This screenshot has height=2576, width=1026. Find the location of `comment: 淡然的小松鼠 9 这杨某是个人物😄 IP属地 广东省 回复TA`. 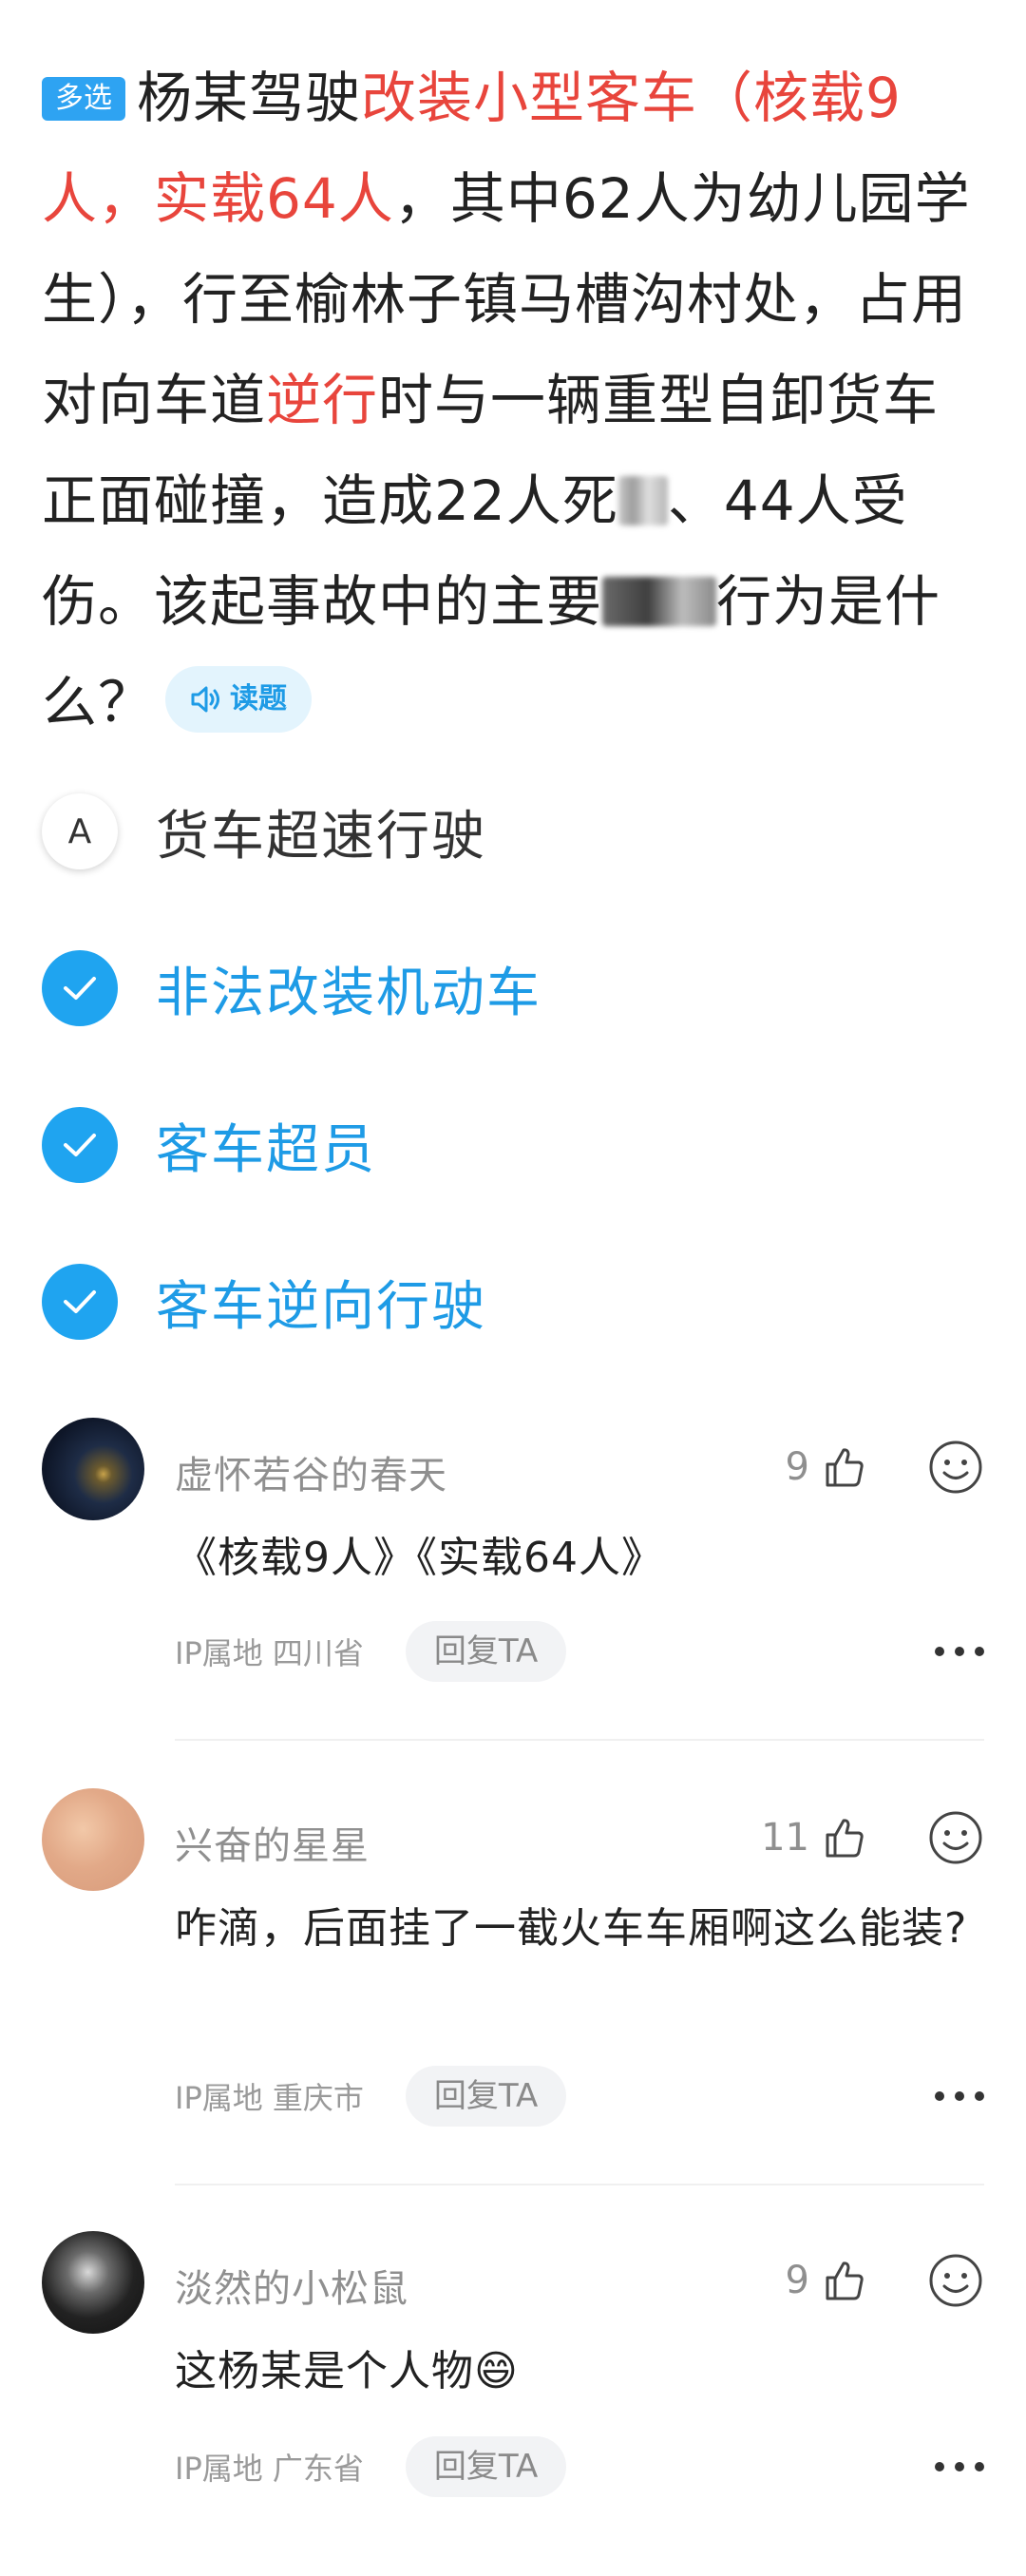

comment: 淡然的小松鼠 9 这杨某是个人物😄 IP属地 广东省 回复TA is located at coordinates (513, 2388).